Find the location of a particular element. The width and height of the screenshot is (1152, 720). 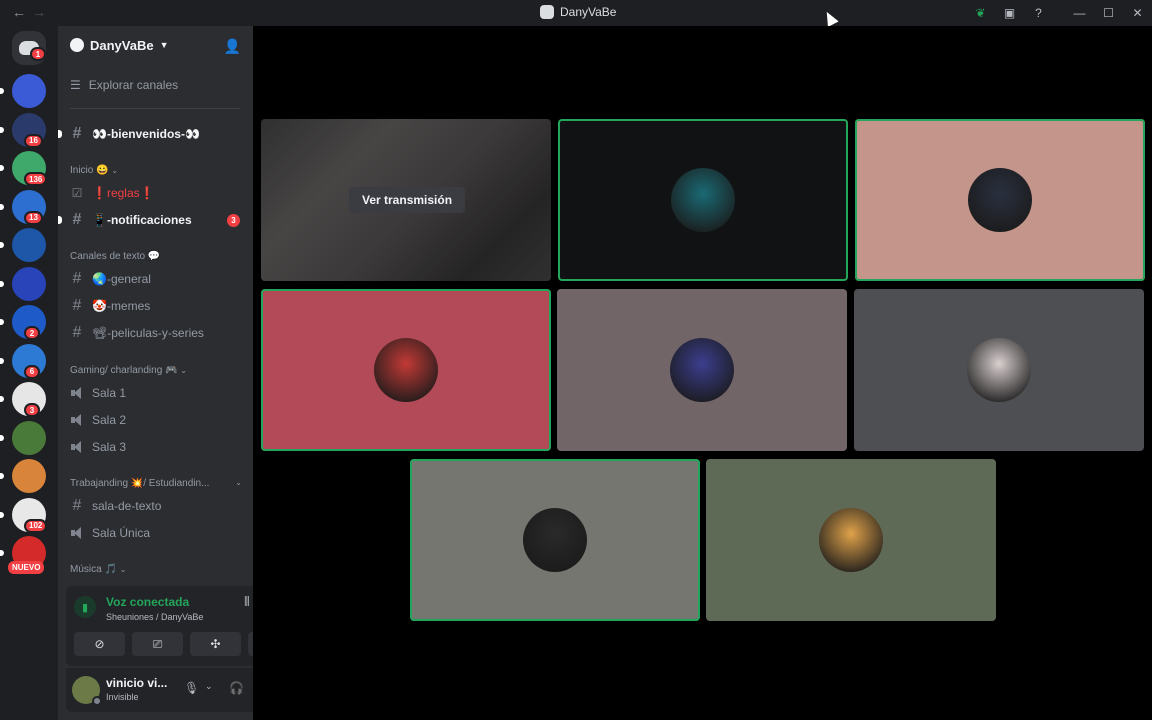

microphone-icon: 🎙 is located at coordinates (191, 688).